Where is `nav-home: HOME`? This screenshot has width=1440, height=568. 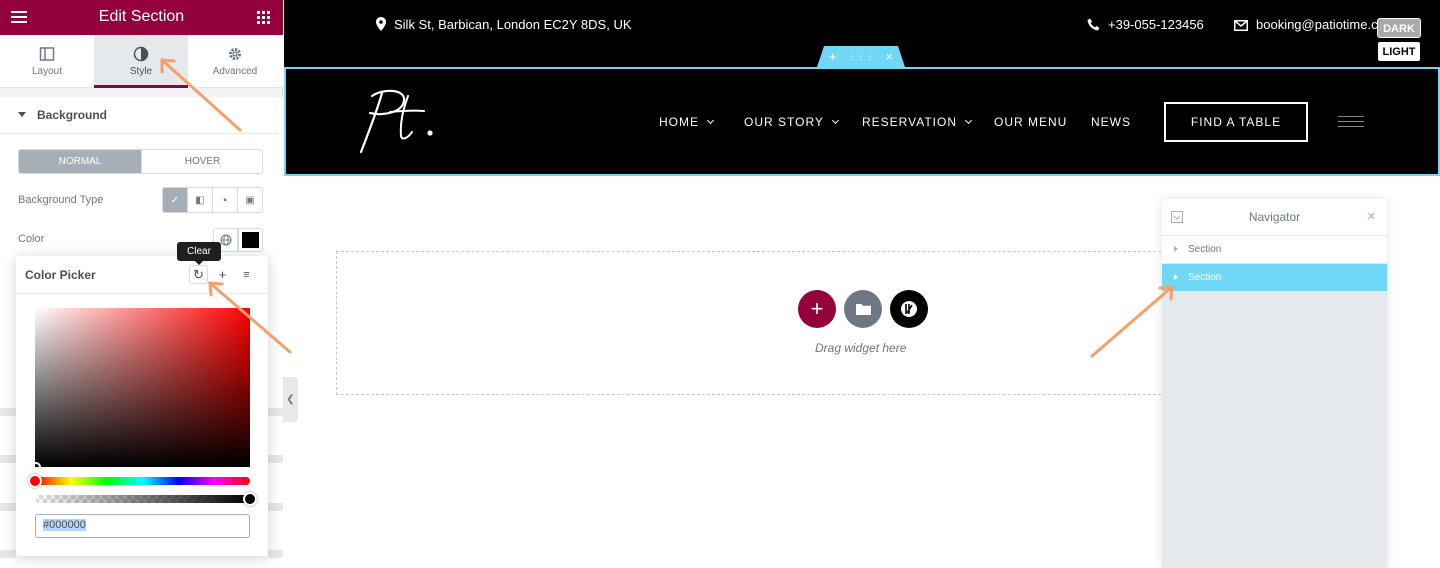
nav-home: HOME is located at coordinates (687, 122).